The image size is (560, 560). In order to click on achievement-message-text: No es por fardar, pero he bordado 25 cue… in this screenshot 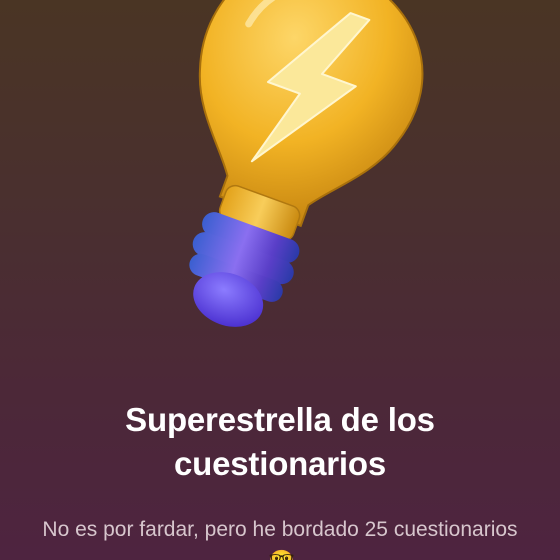, I will do `click(280, 529)`.